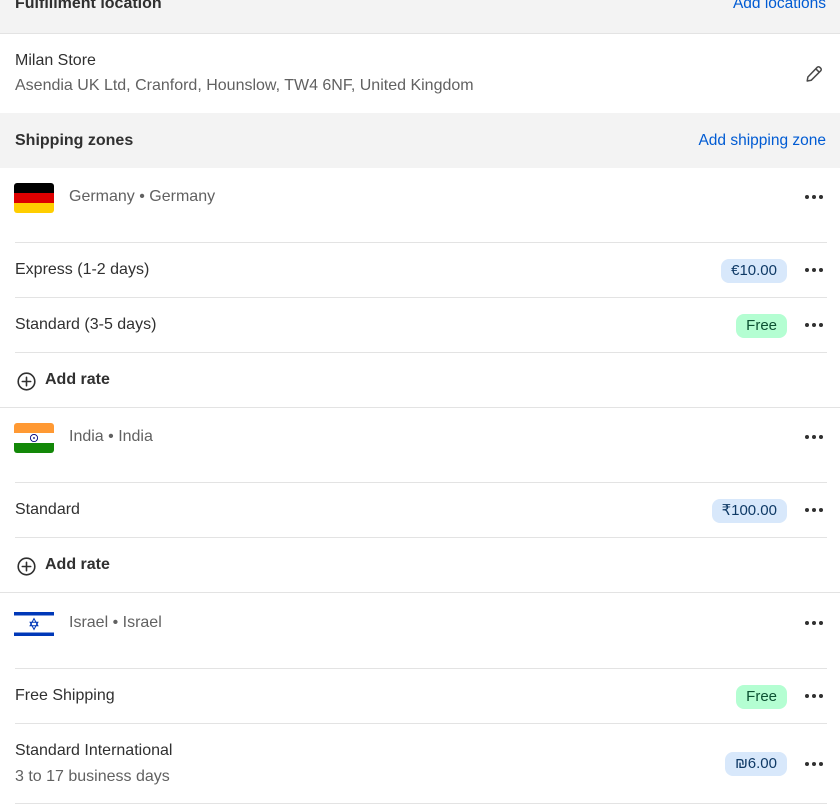 This screenshot has height=807, width=840. What do you see at coordinates (34, 198) in the screenshot?
I see `germany-flag-icon` at bounding box center [34, 198].